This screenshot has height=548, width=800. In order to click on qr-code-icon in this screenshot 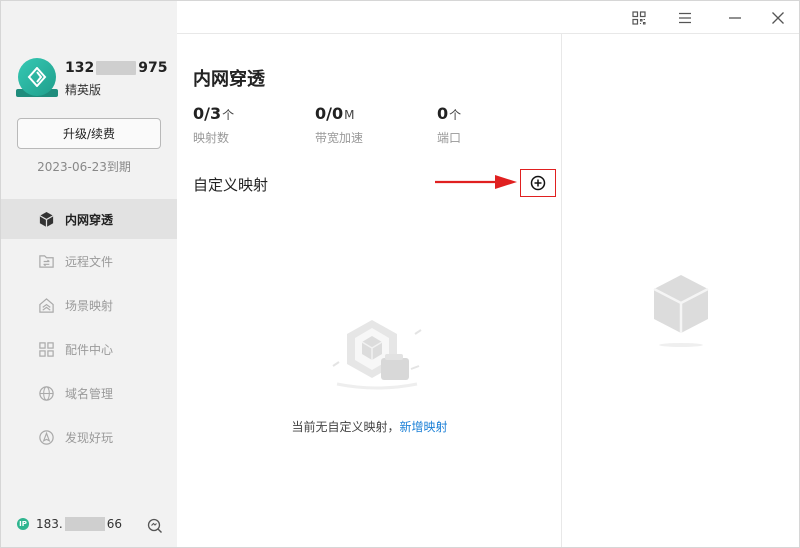, I will do `click(639, 18)`.